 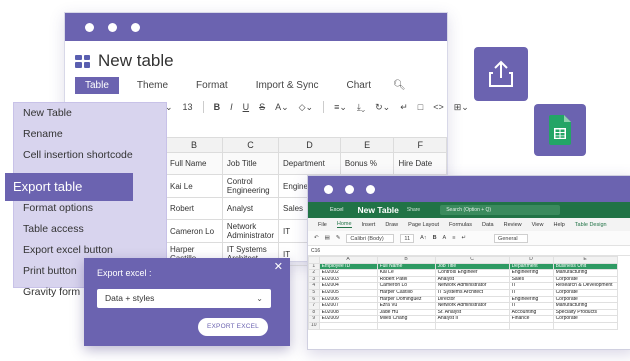 I want to click on text-color-icon: A, so click(x=445, y=238).